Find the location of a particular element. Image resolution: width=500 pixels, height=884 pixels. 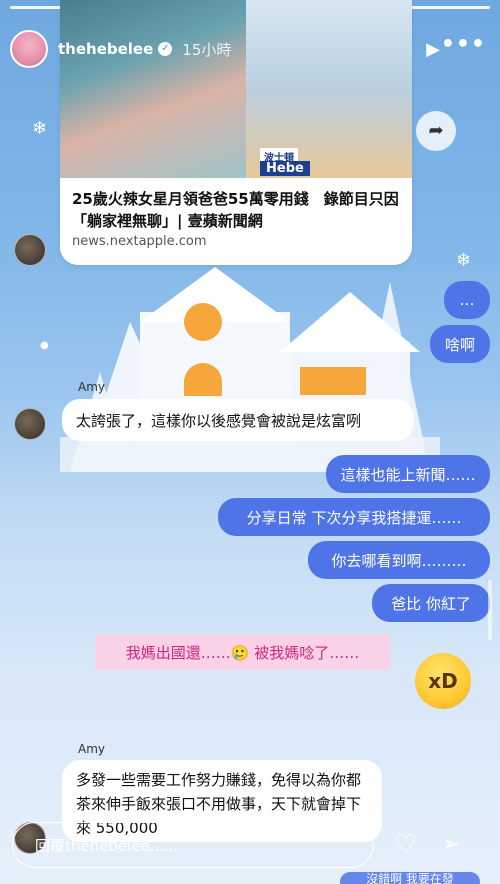

message-bubble-outgoing: 爸比 你紅了 is located at coordinates (431, 603).